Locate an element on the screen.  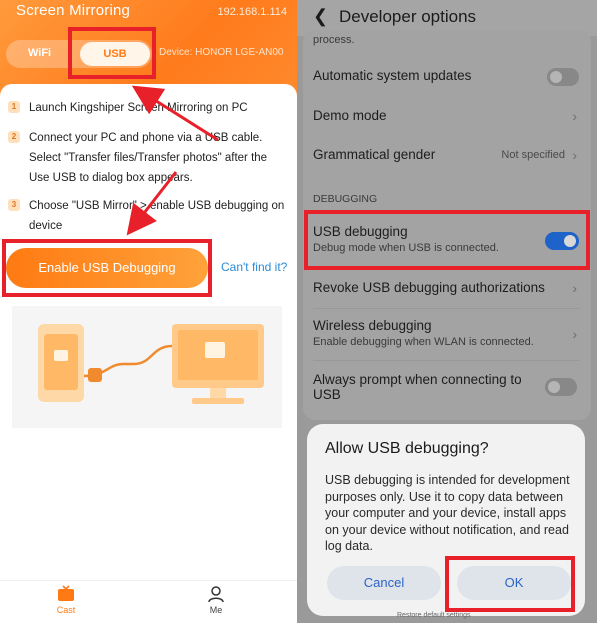
tab-cast-label: Cast is located at coordinates (66, 610).